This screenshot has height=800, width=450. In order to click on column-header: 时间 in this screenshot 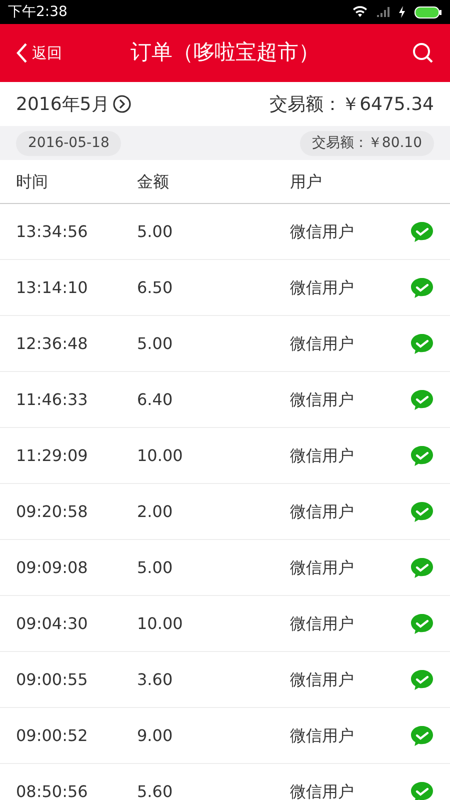, I will do `click(32, 181)`.